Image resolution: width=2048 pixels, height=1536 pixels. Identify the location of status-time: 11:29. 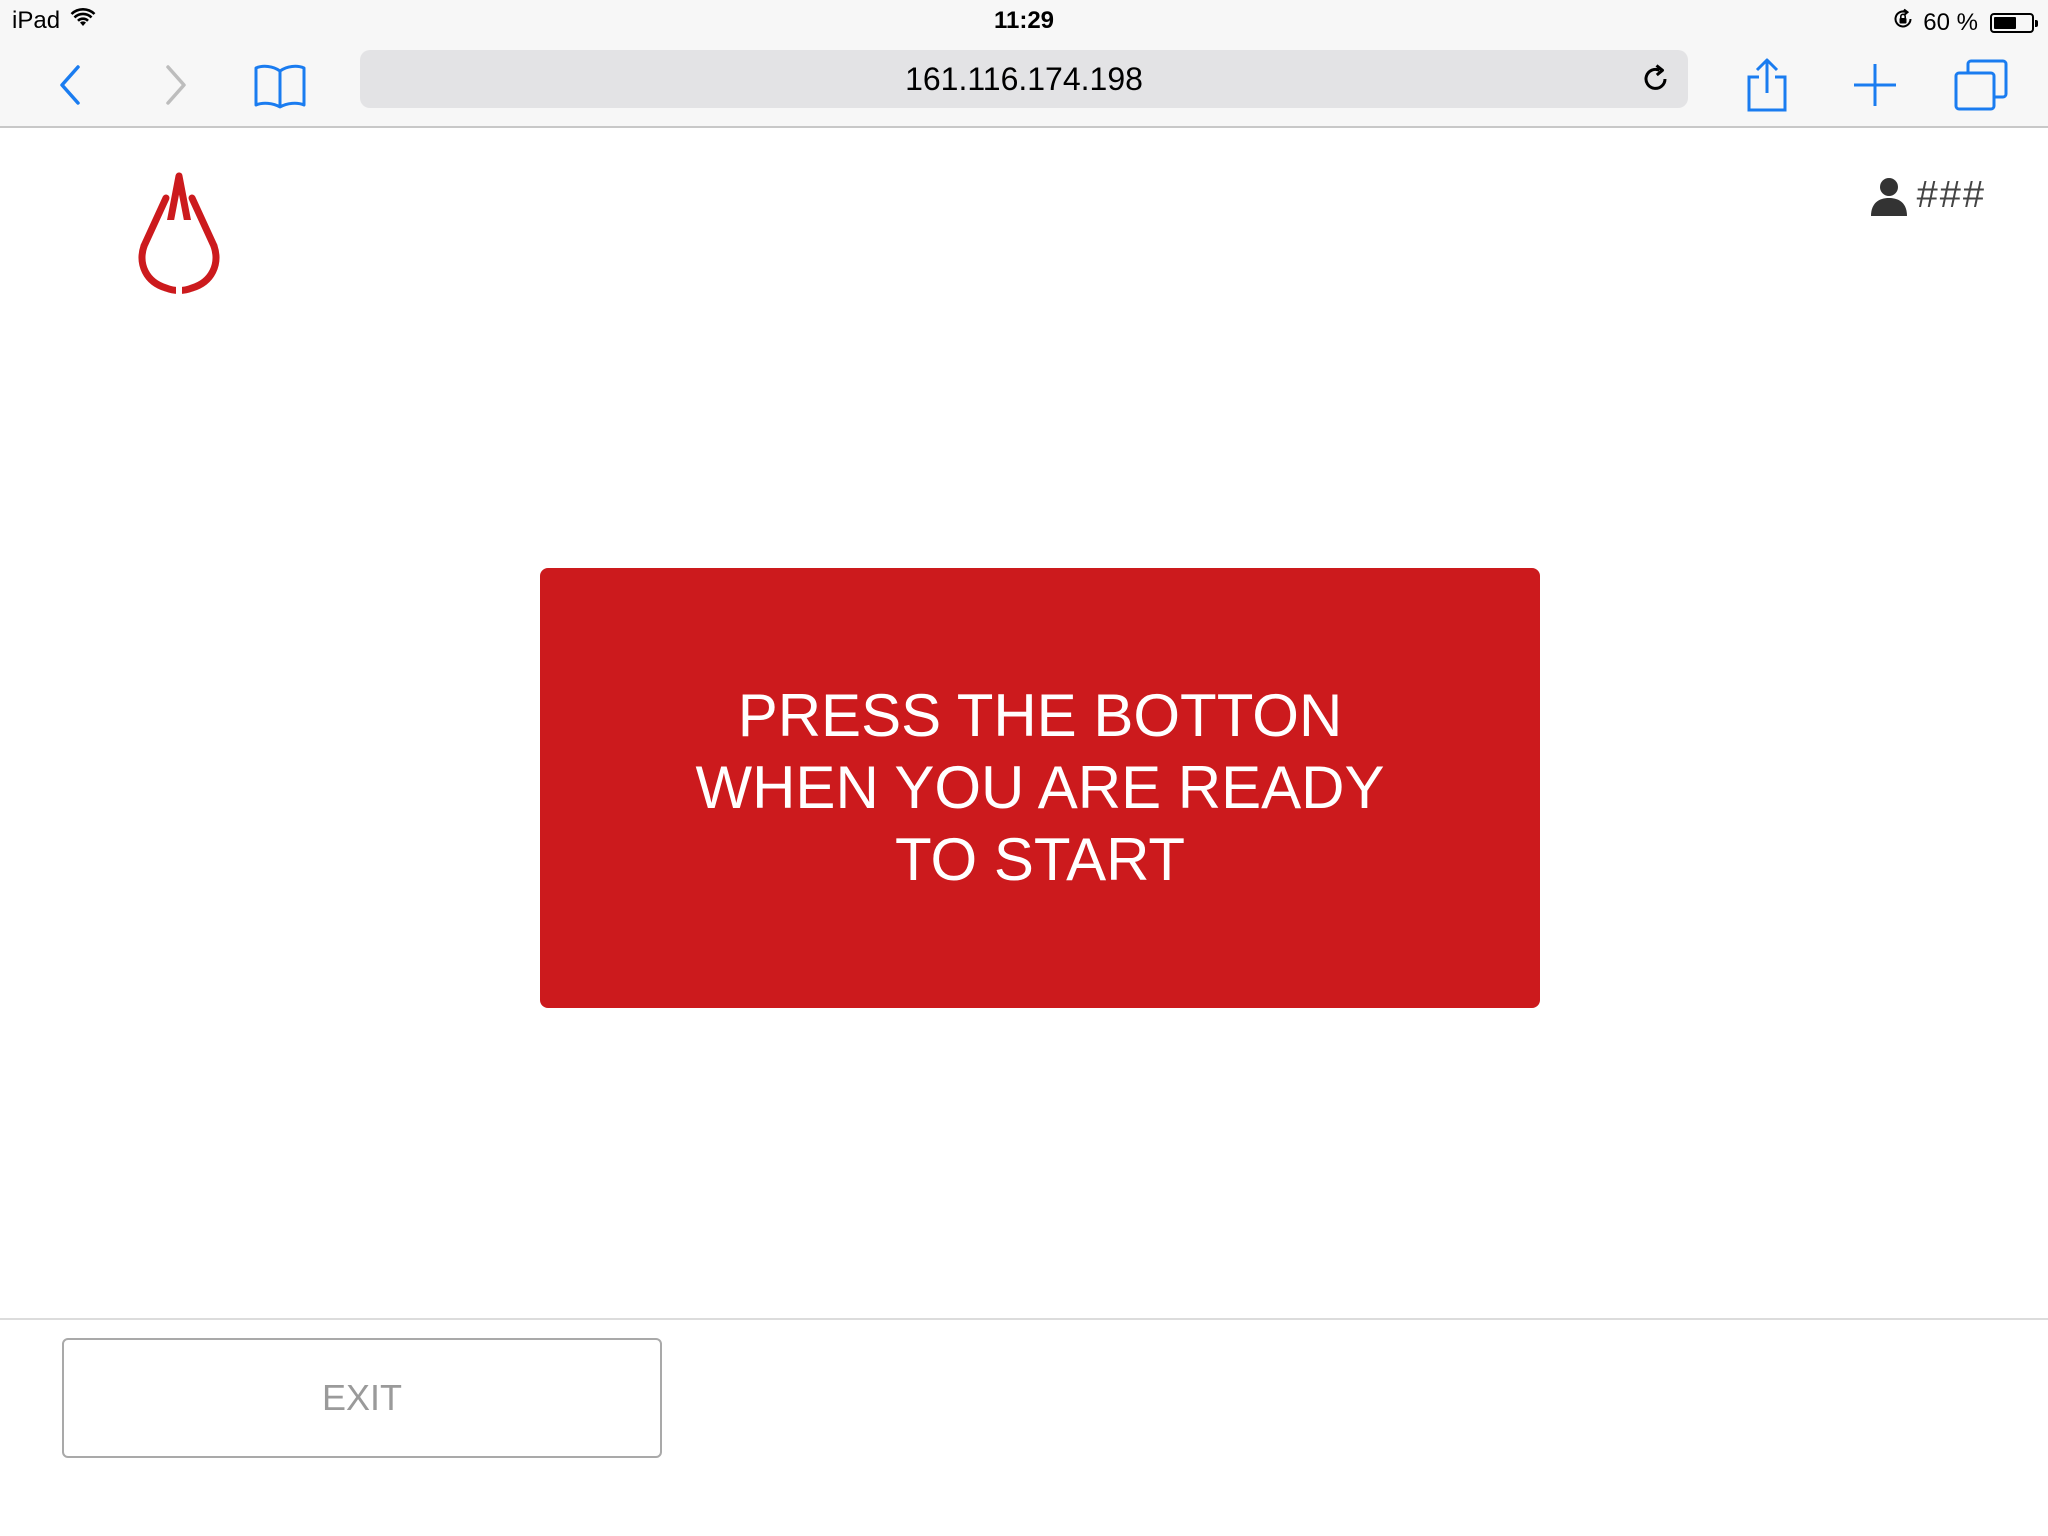
(1024, 20).